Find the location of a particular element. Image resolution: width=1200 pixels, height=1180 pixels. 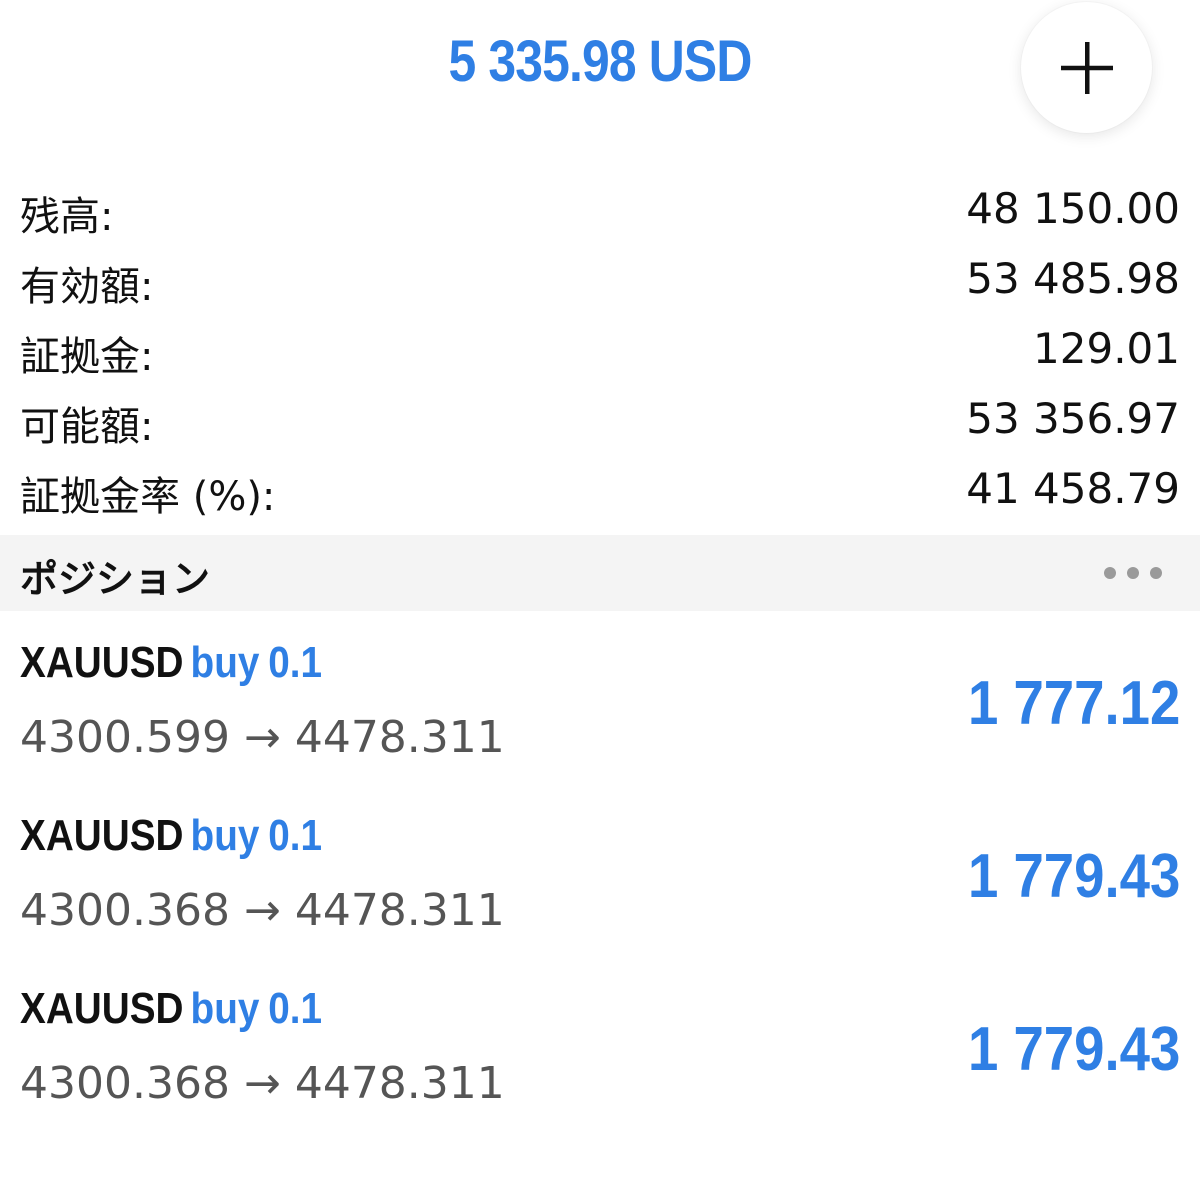

positions-section-header: ポジション is located at coordinates (600, 573).